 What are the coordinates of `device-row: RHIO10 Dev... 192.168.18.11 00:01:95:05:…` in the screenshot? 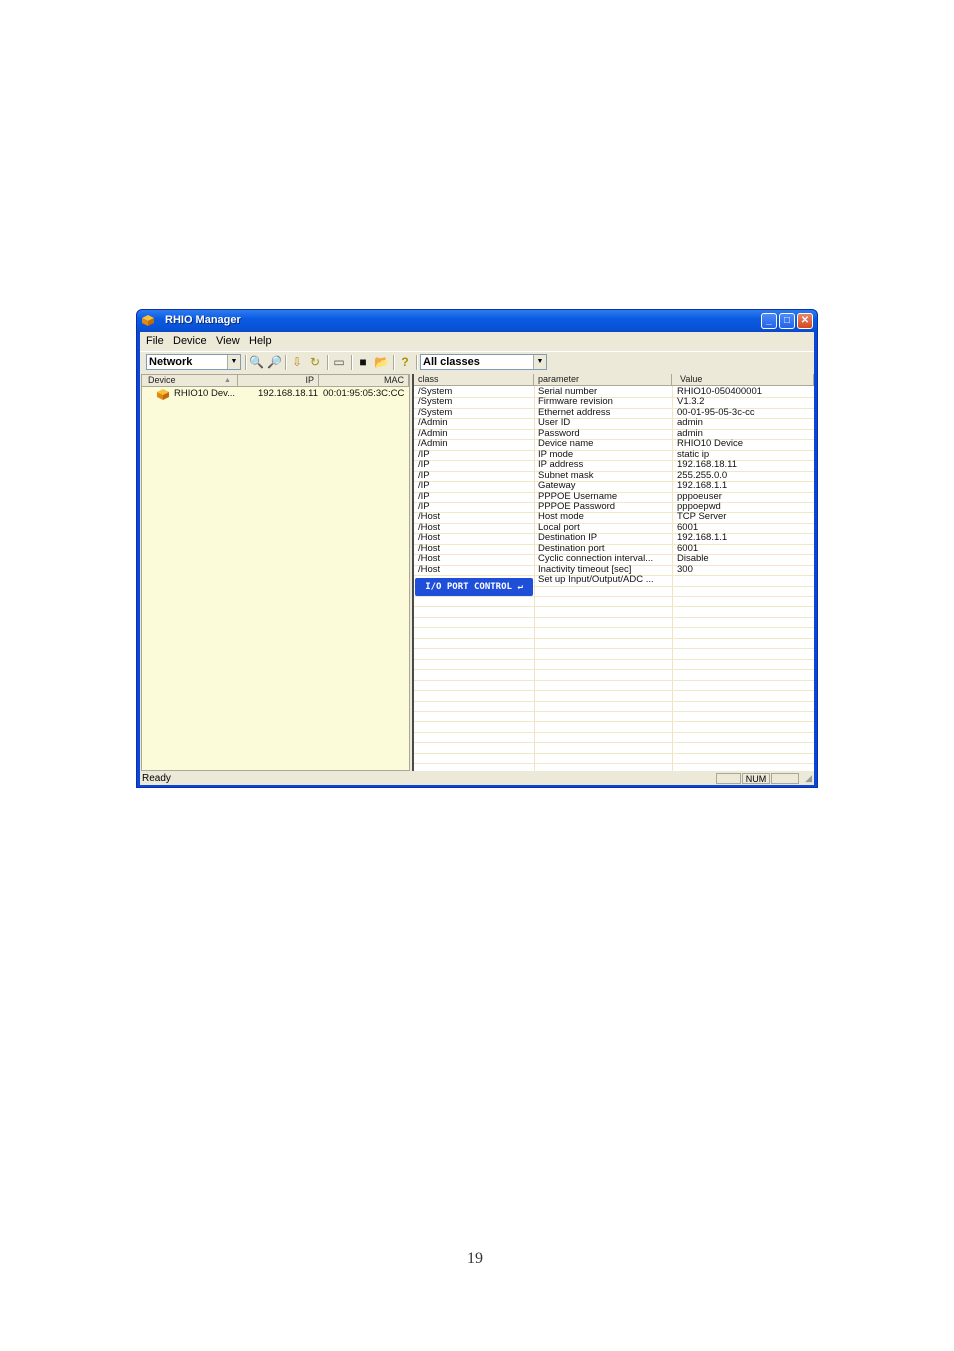 It's located at (275, 394).